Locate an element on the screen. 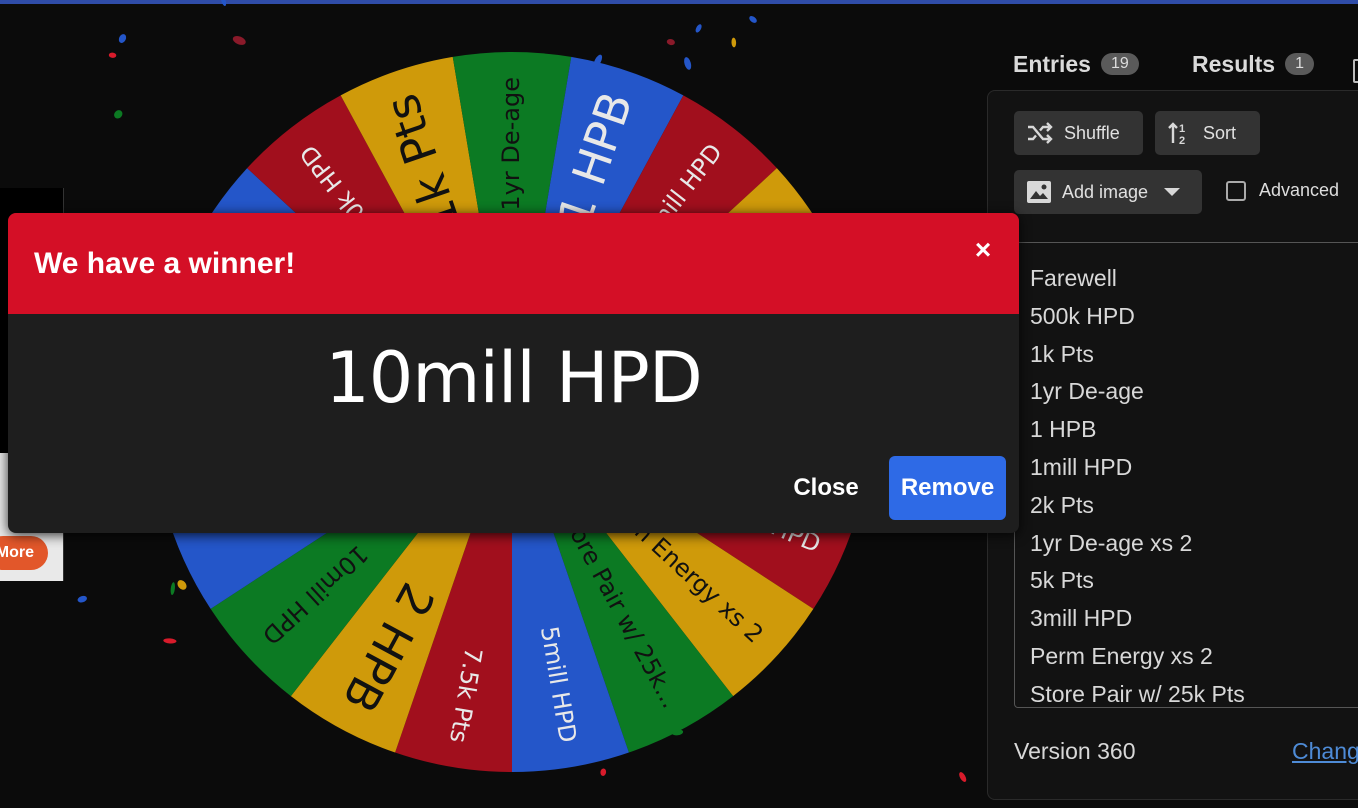 The height and width of the screenshot is (808, 1358). dropdown-caret-icon is located at coordinates (1172, 192).